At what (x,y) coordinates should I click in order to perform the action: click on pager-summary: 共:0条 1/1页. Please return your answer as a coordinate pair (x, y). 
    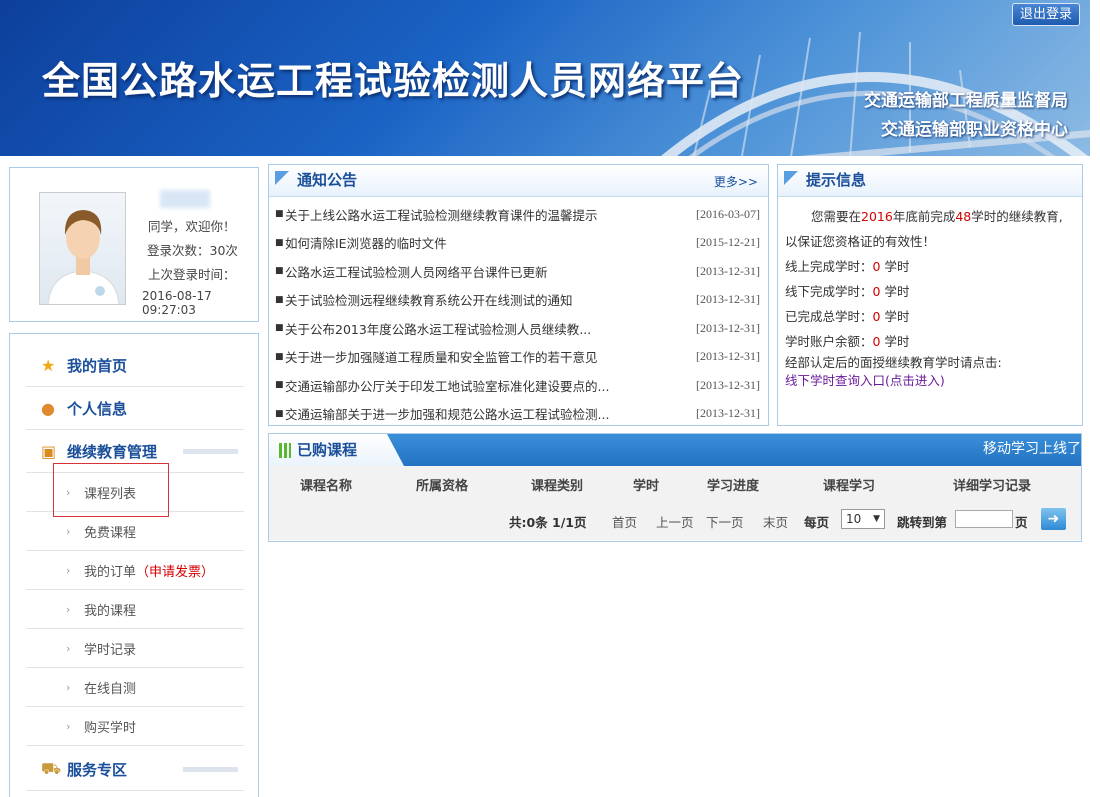
    Looking at the image, I should click on (548, 522).